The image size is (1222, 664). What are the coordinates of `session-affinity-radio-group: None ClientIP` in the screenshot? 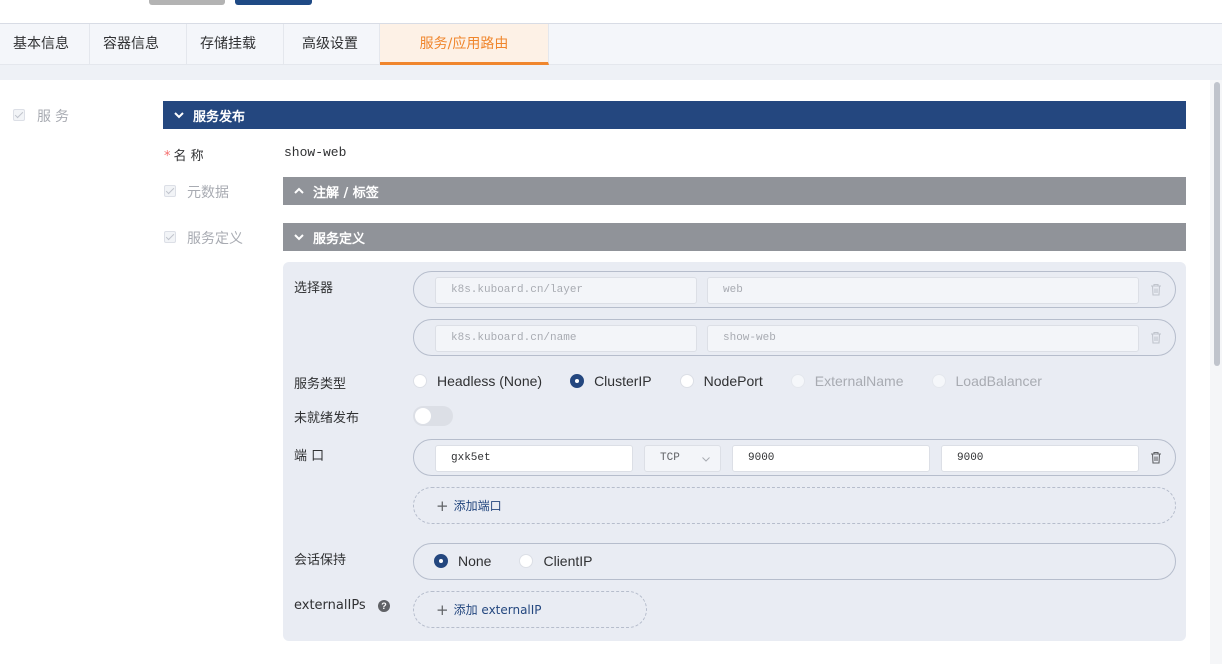 It's located at (527, 561).